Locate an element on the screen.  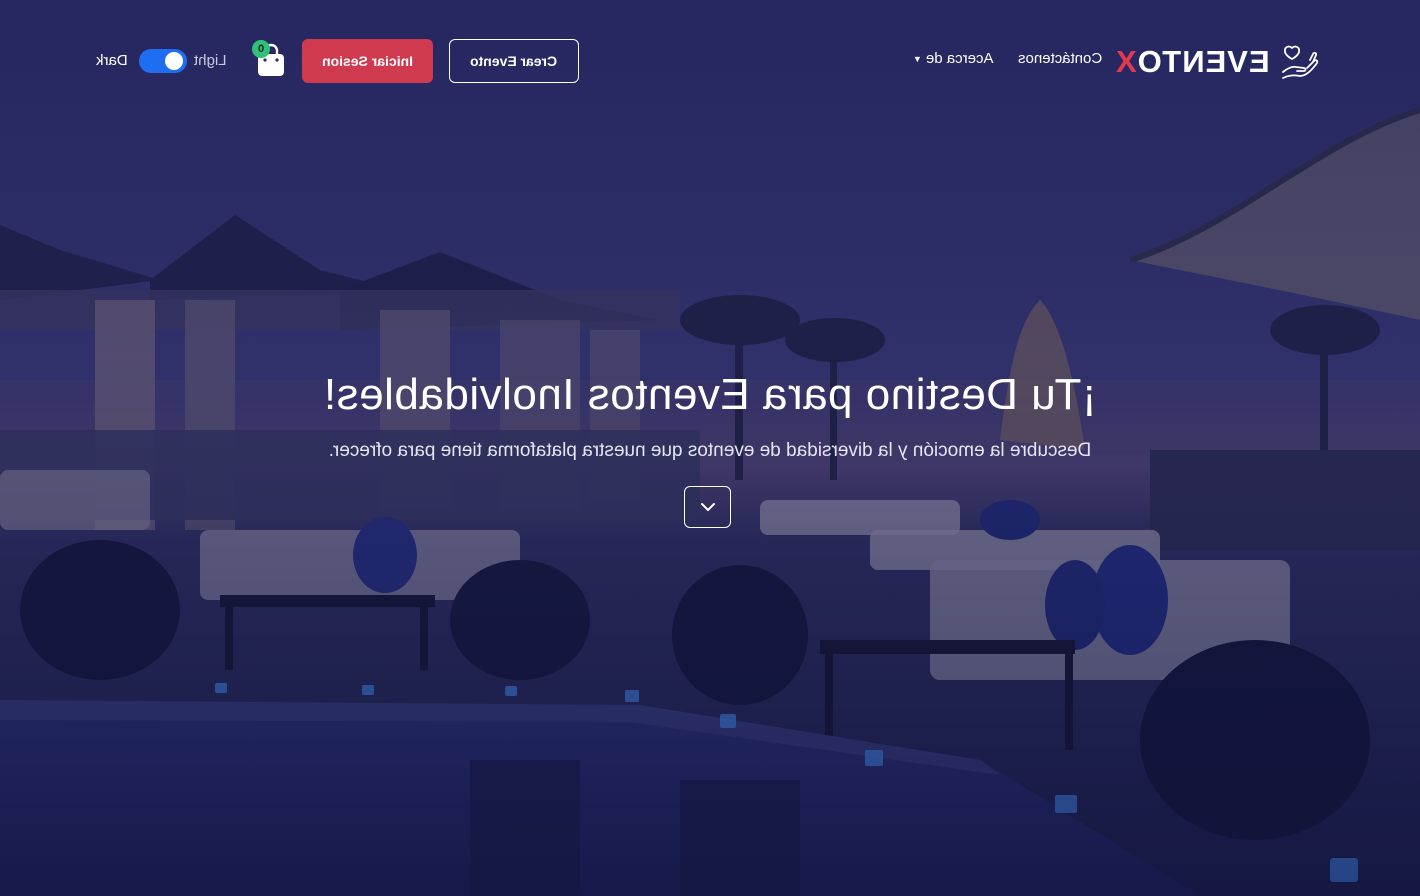
cart-count: 0 is located at coordinates (261, 49).